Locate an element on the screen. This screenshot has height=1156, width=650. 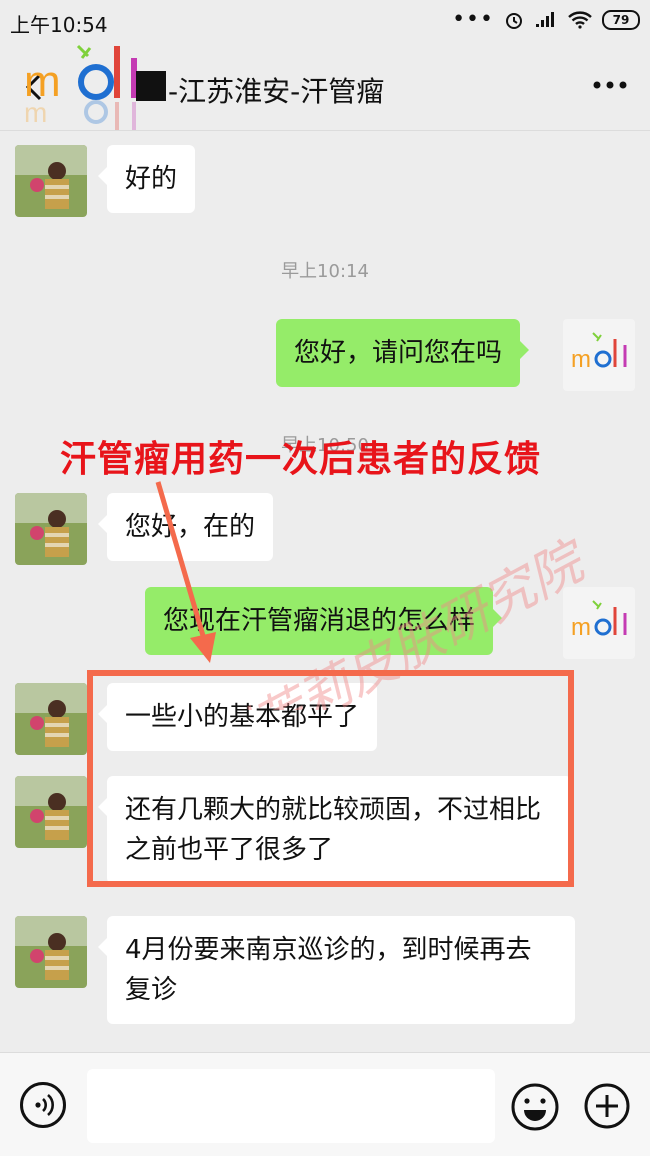
message-input is located at coordinates (291, 1106).